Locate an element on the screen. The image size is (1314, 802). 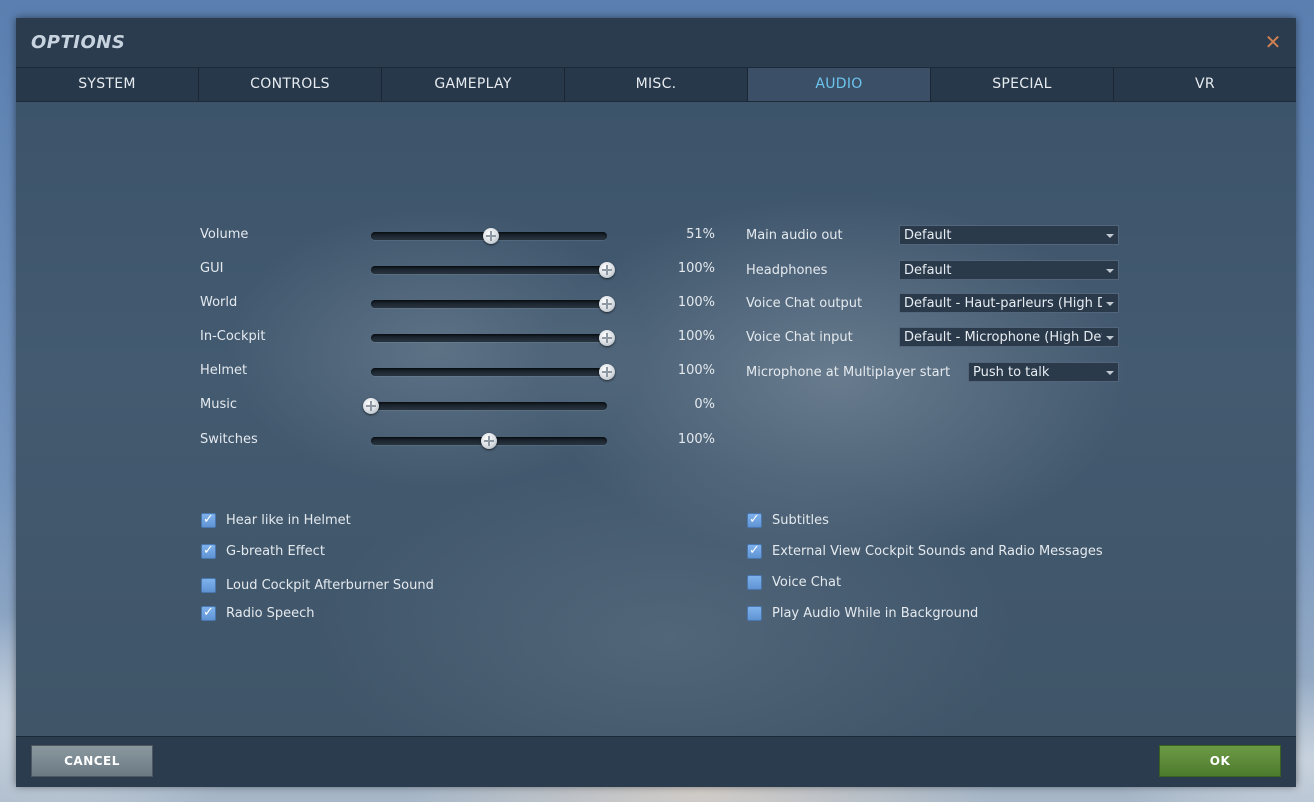
voice-chat-checkbox is located at coordinates (754, 582).